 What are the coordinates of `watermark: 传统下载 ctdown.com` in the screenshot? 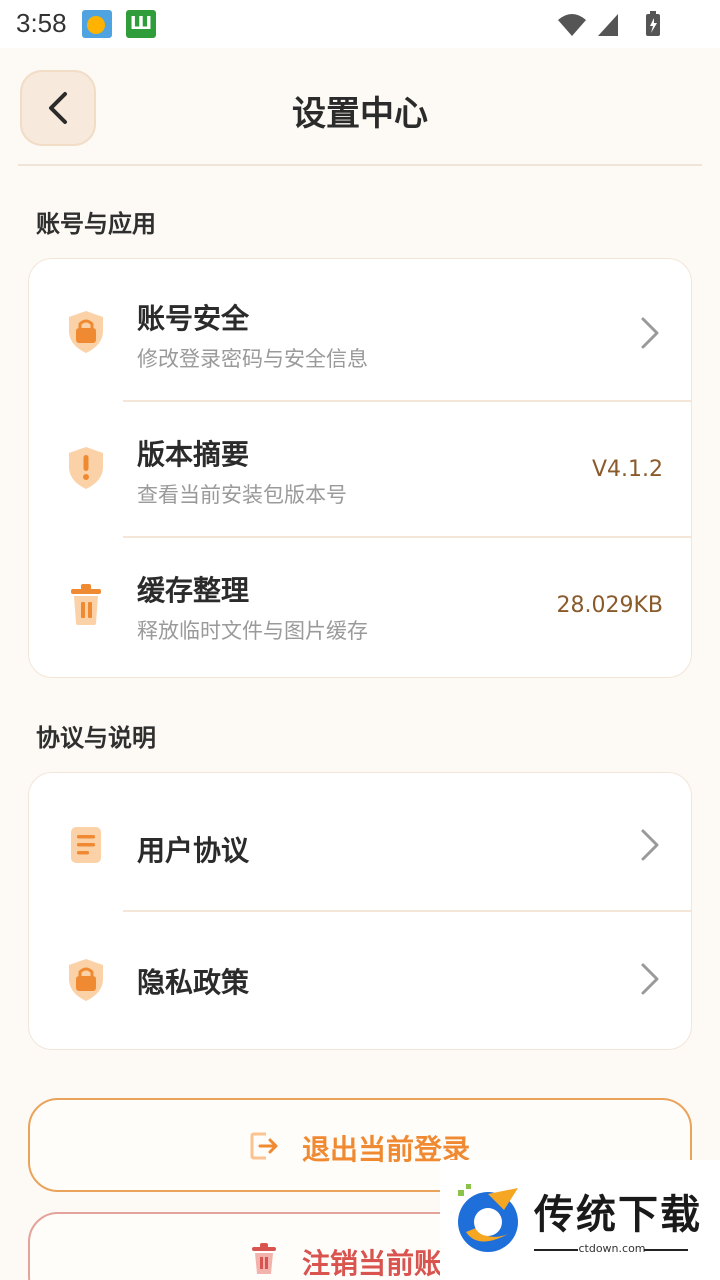 It's located at (580, 1220).